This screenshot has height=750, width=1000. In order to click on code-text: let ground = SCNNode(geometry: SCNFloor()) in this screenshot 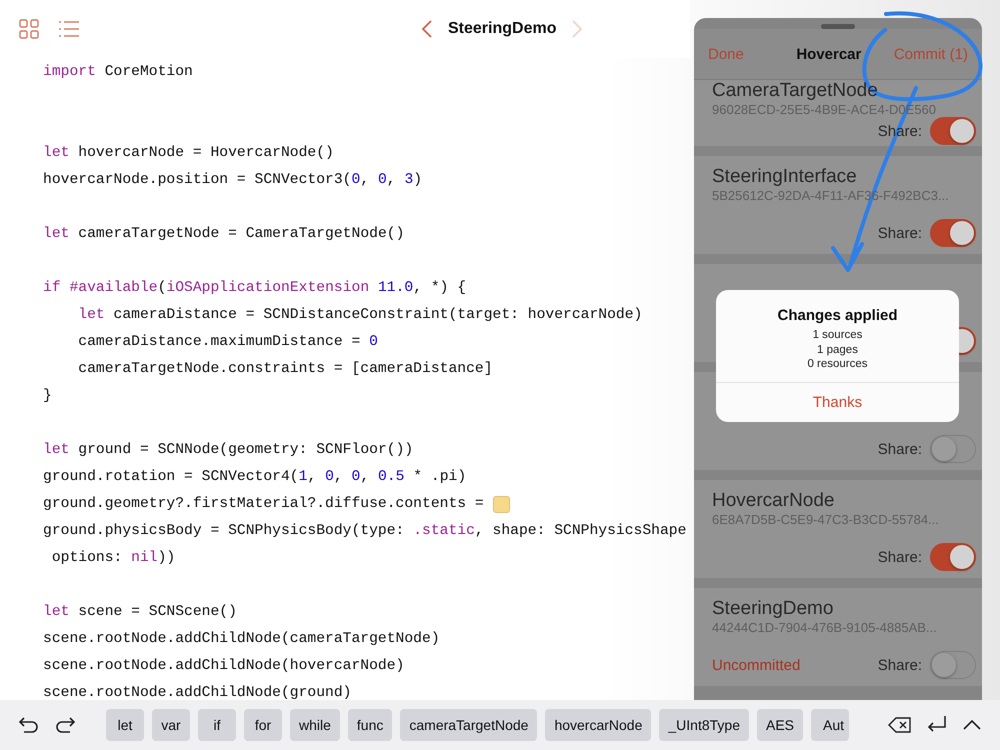, I will do `click(228, 450)`.